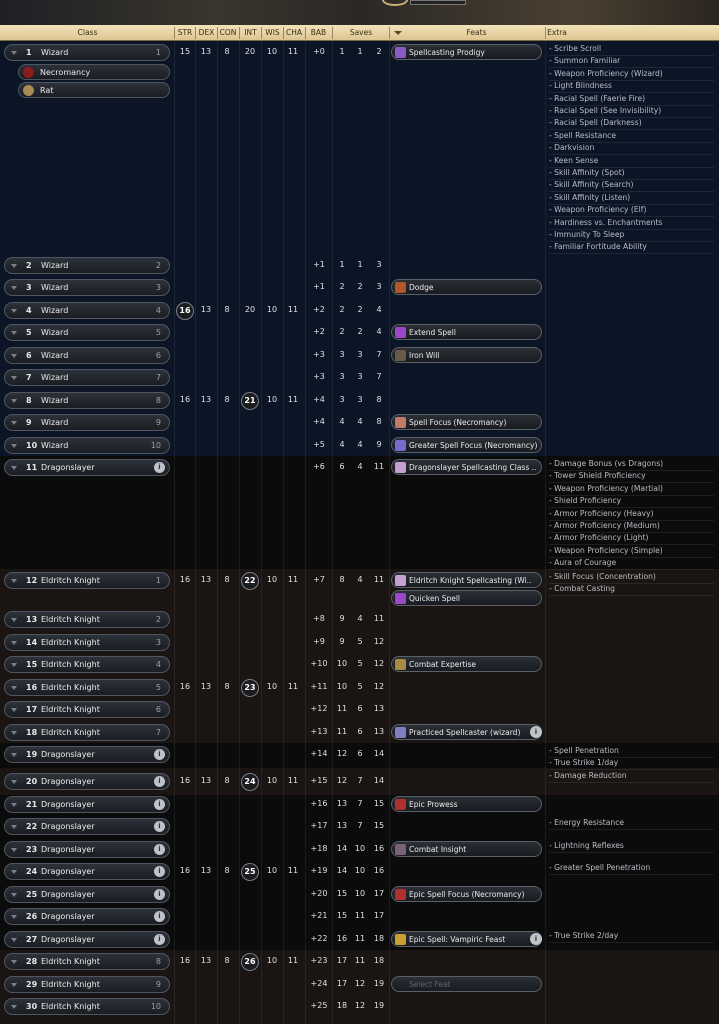  I want to click on ability-increase-stat: 16, so click(185, 311).